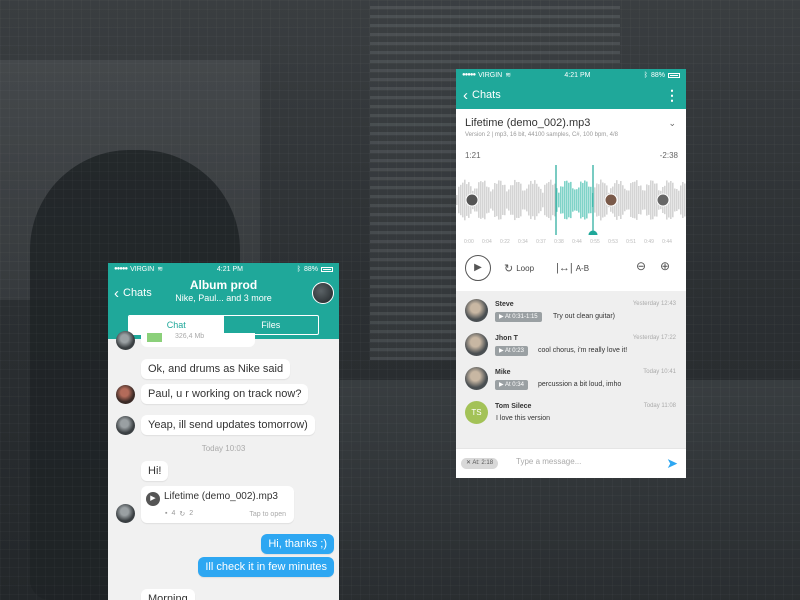 This screenshot has height=600, width=800. Describe the element at coordinates (155, 471) in the screenshot. I see `message-bubble: Hi!` at that location.